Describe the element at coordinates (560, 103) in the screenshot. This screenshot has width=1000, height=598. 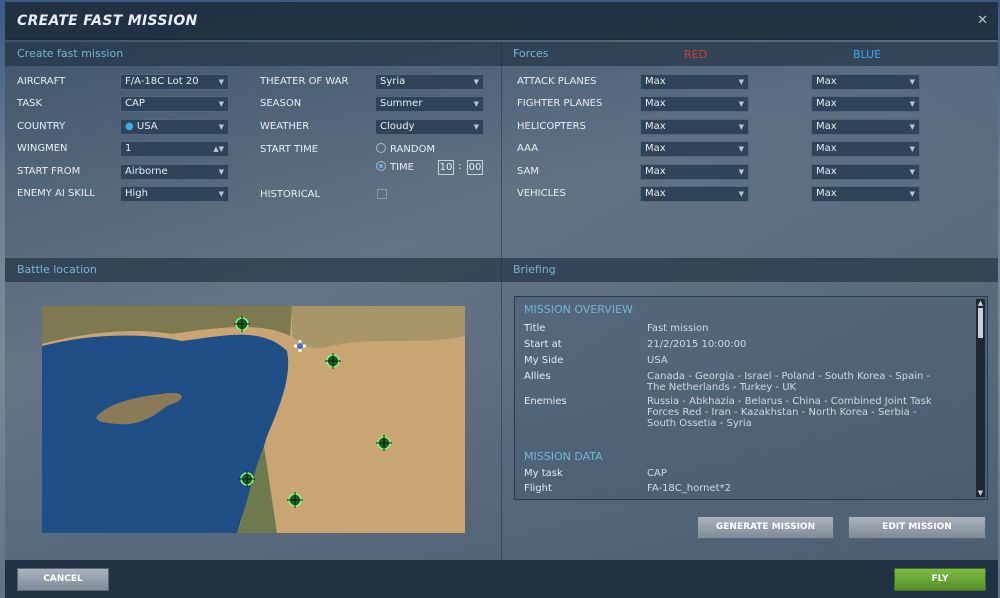
I see `force-label: FIGHTER PLANES` at that location.